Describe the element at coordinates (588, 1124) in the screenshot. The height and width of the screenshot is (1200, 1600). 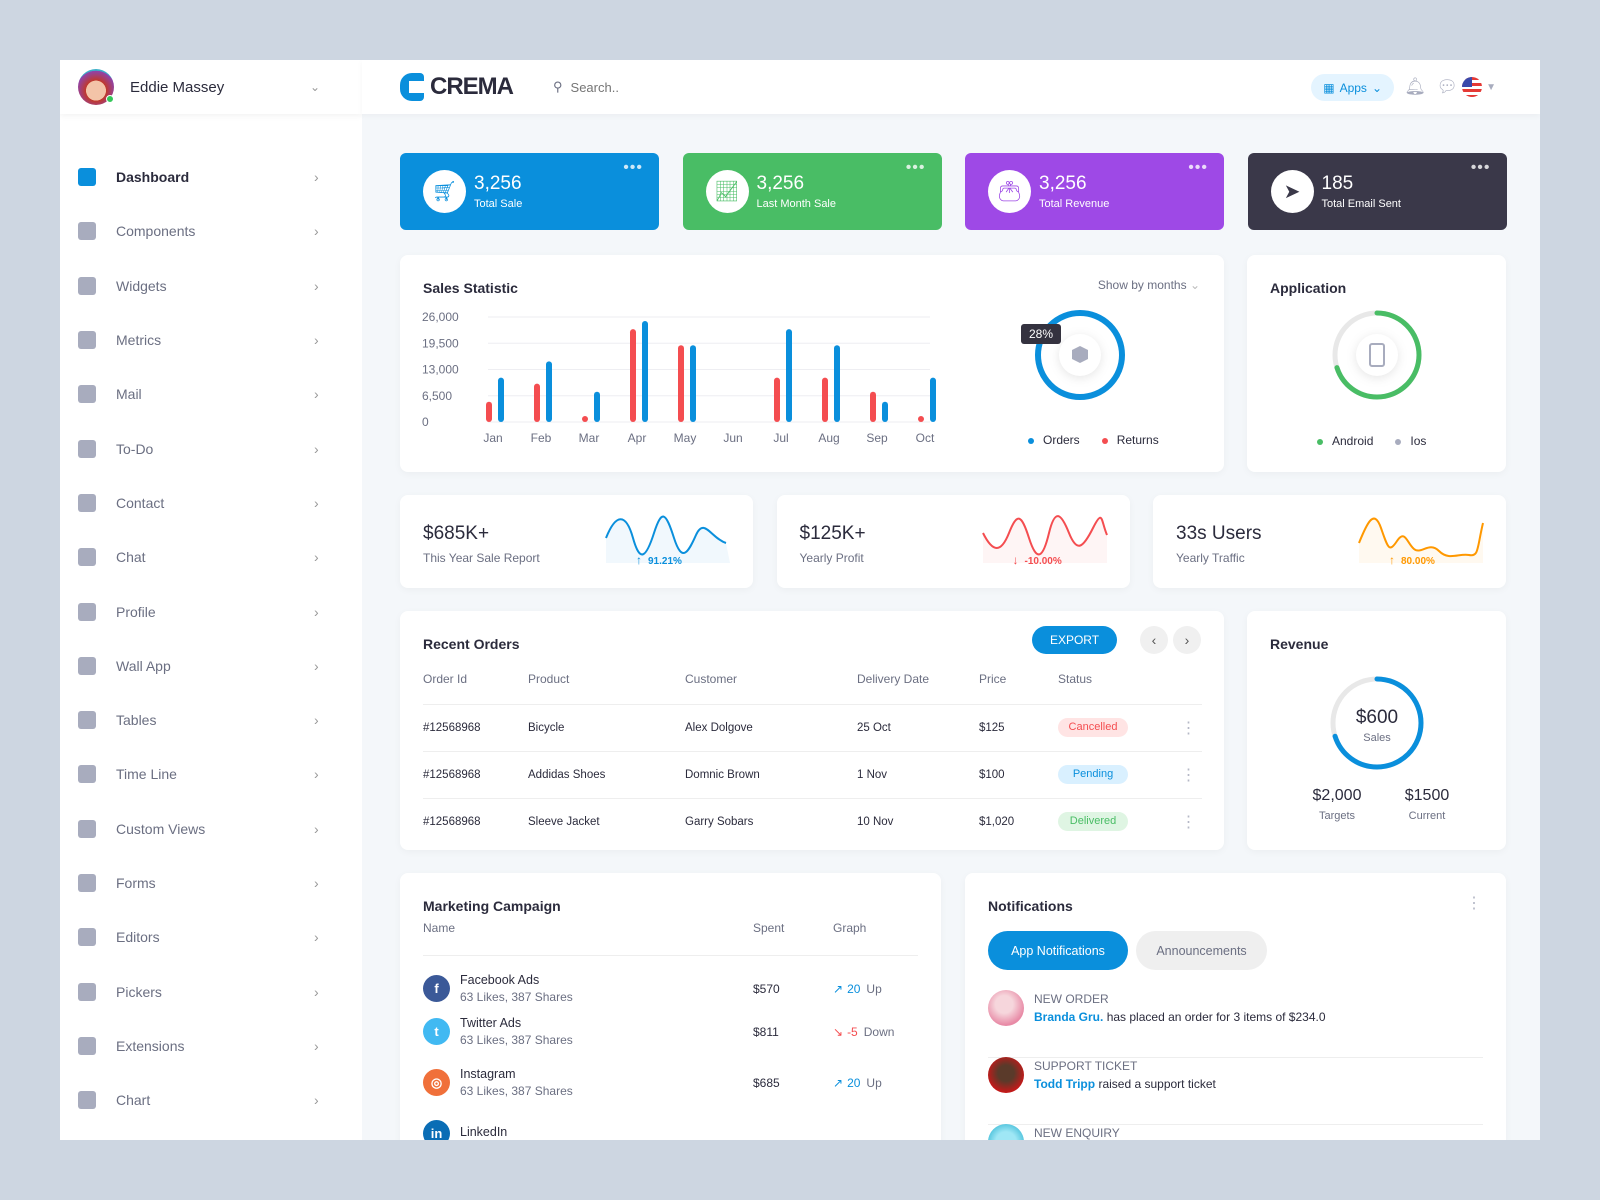
I see `campaign-cell: in LinkedIn` at that location.